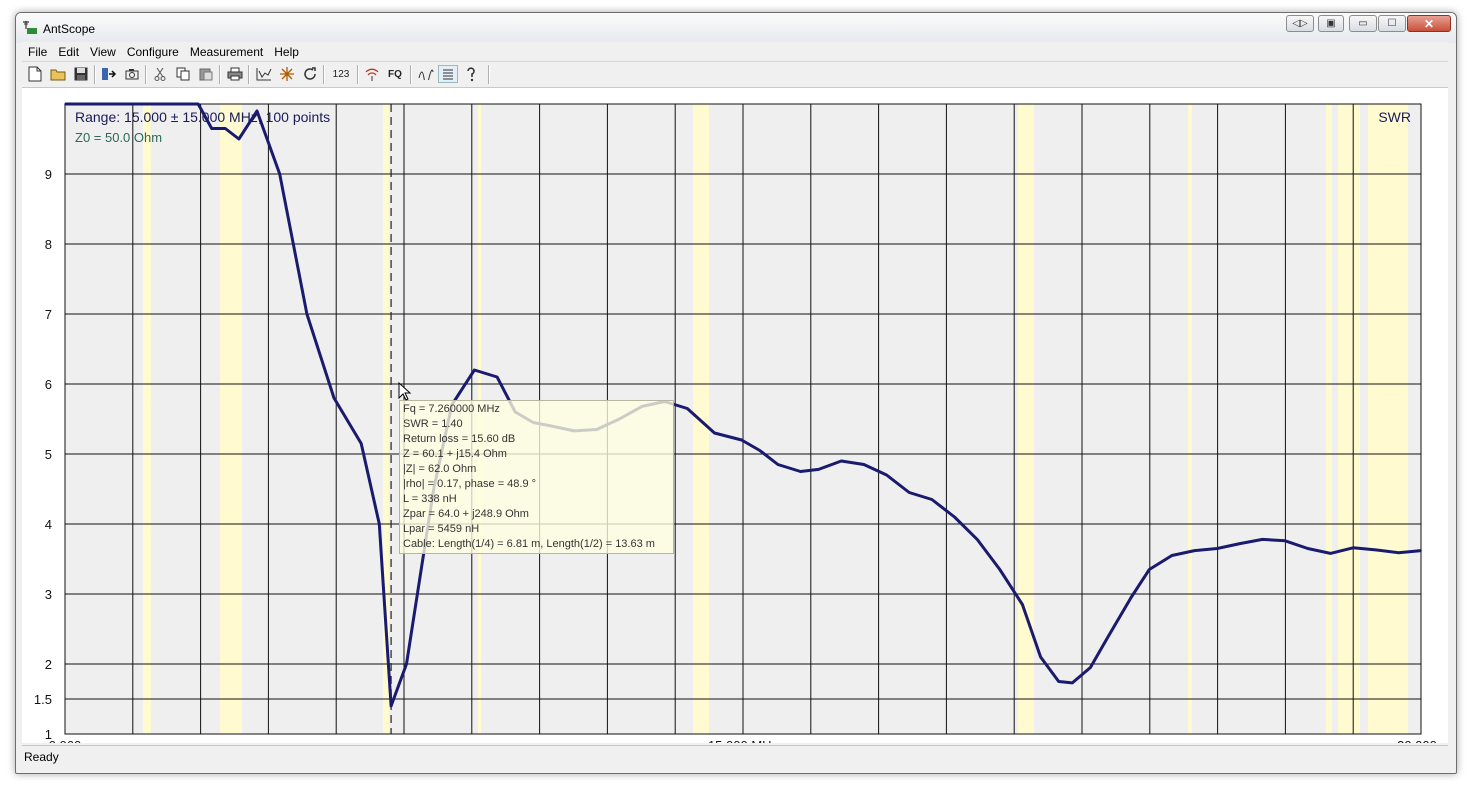 The height and width of the screenshot is (790, 1471). I want to click on export-icon, so click(109, 74).